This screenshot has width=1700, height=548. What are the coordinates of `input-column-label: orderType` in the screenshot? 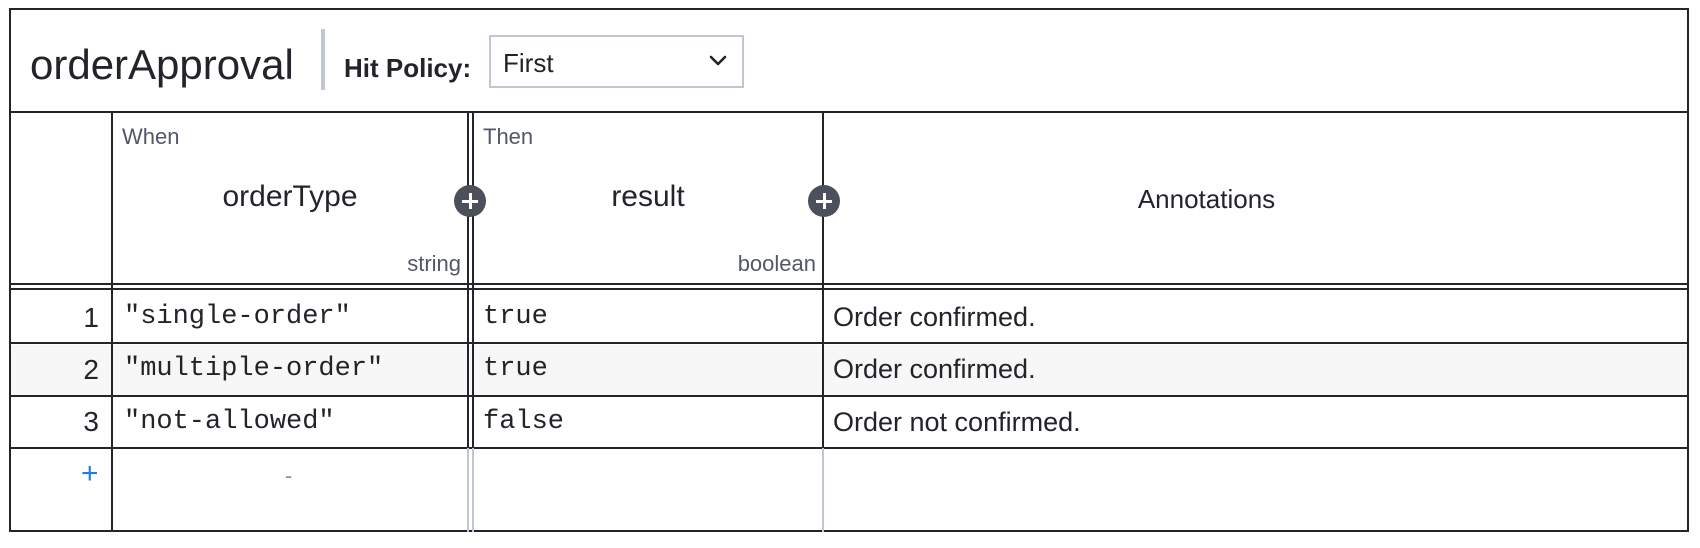 It's located at (290, 197).